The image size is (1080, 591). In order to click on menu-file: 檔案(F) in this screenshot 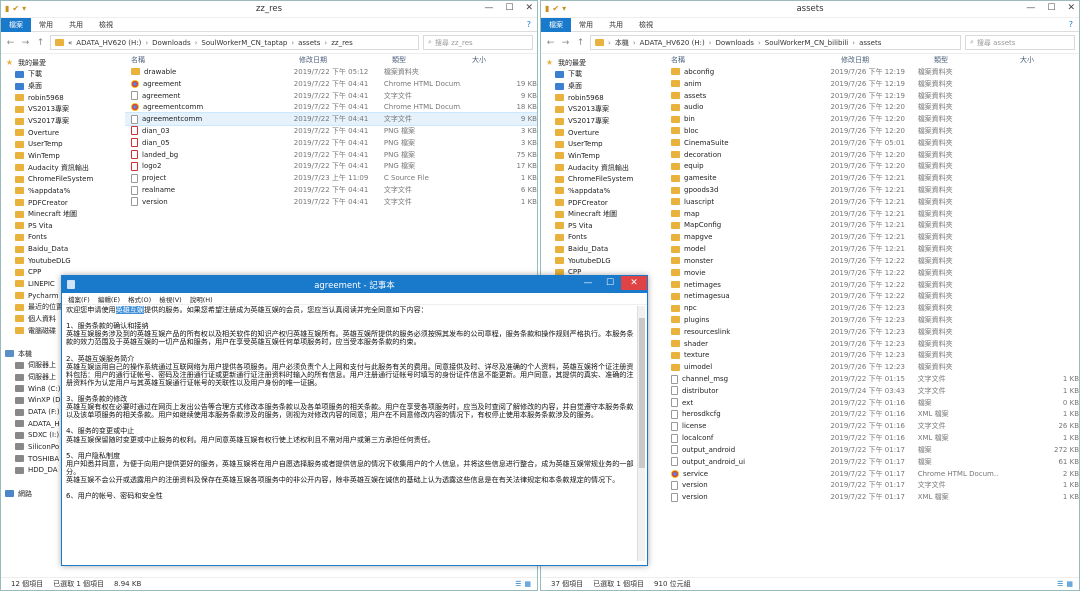, I will do `click(79, 299)`.